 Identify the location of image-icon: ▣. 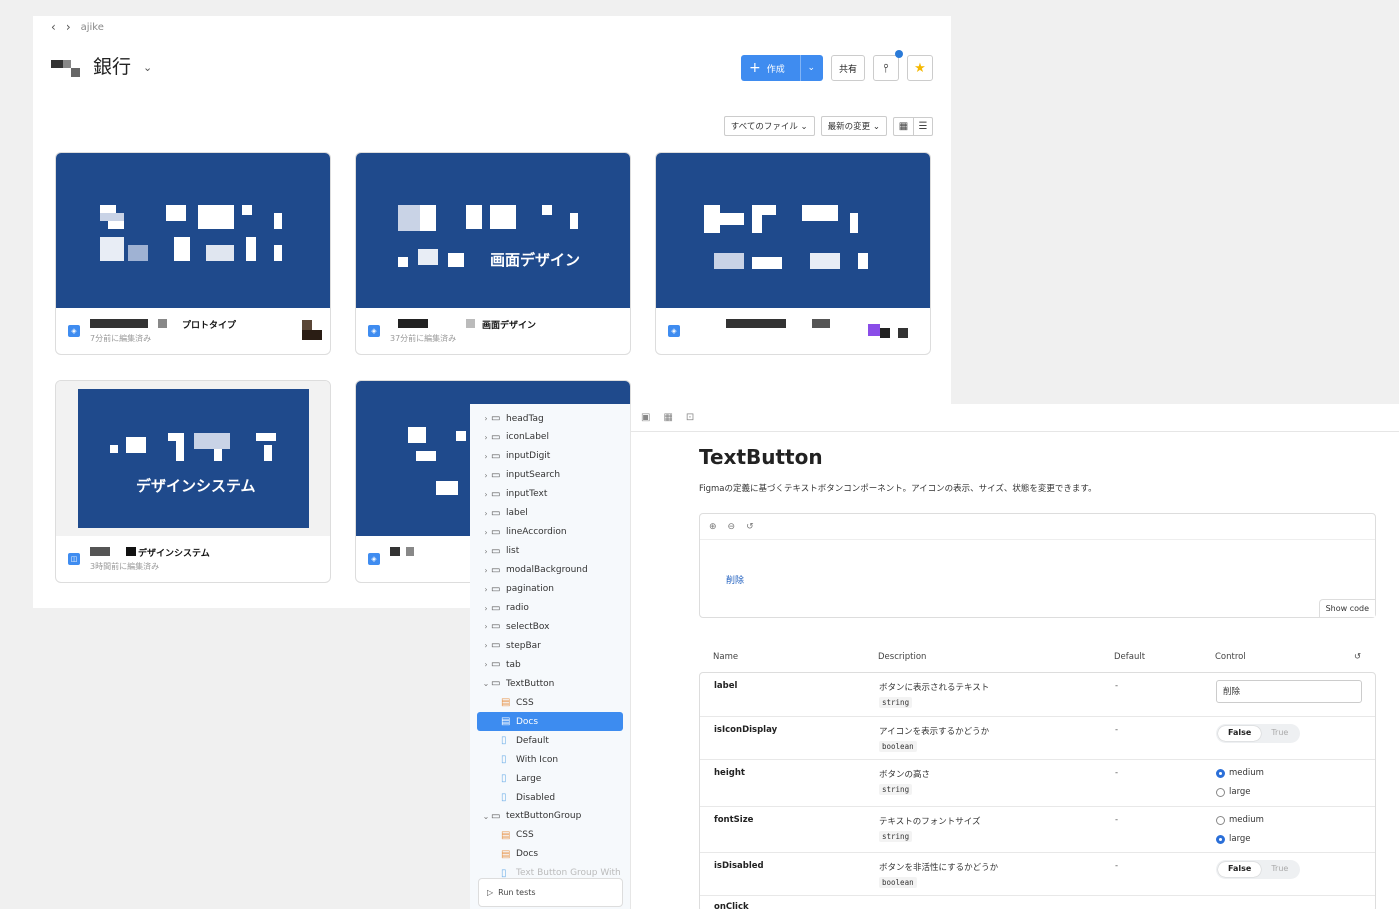
(645, 417).